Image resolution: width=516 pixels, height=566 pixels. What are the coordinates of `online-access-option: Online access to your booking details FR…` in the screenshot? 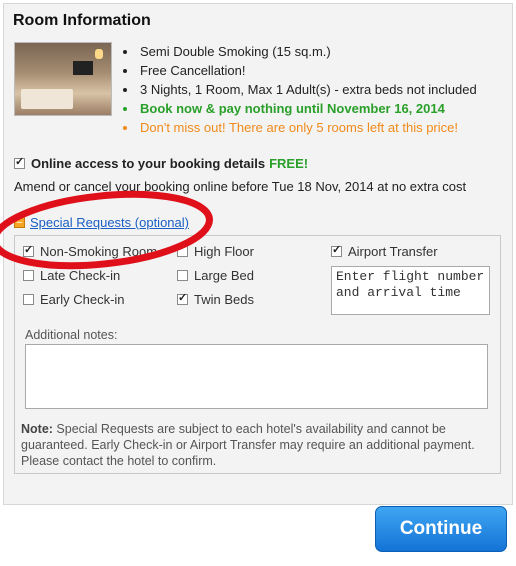 It's located at (161, 163).